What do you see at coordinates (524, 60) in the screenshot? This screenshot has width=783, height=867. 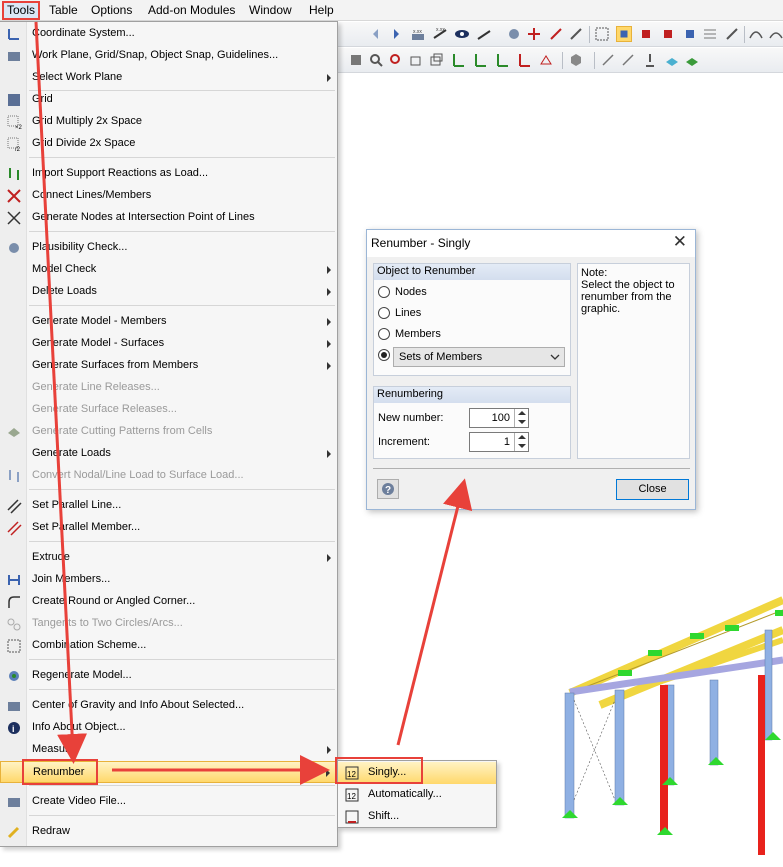 I see `view-minus-y-icon` at bounding box center [524, 60].